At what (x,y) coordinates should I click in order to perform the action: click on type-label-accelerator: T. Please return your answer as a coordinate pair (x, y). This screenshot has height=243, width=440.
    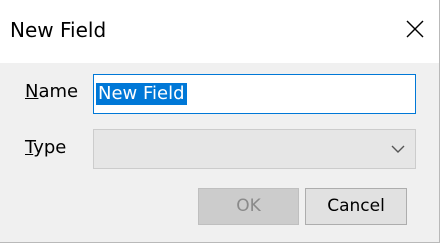
    Looking at the image, I should click on (29, 147).